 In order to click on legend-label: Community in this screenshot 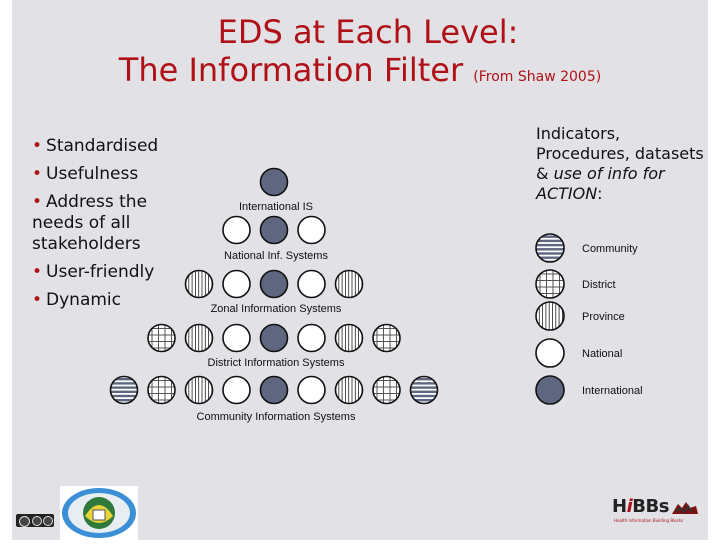, I will do `click(610, 249)`.